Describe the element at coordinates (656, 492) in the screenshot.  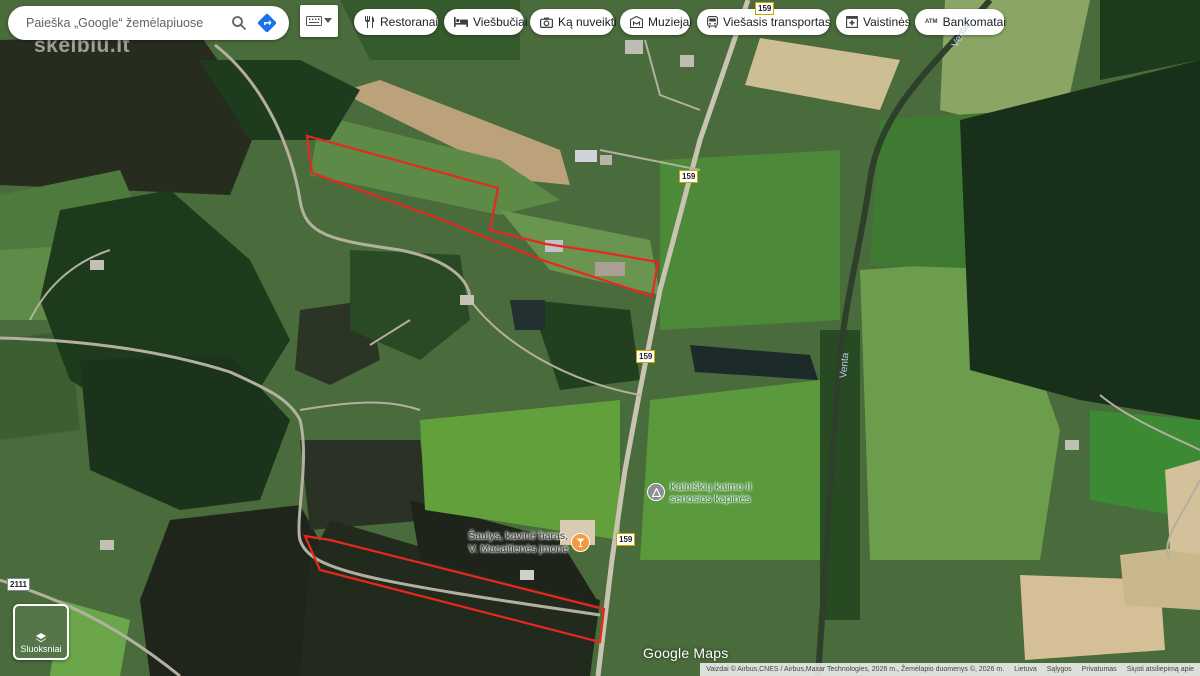
I see `cemetery-pin-icon` at that location.